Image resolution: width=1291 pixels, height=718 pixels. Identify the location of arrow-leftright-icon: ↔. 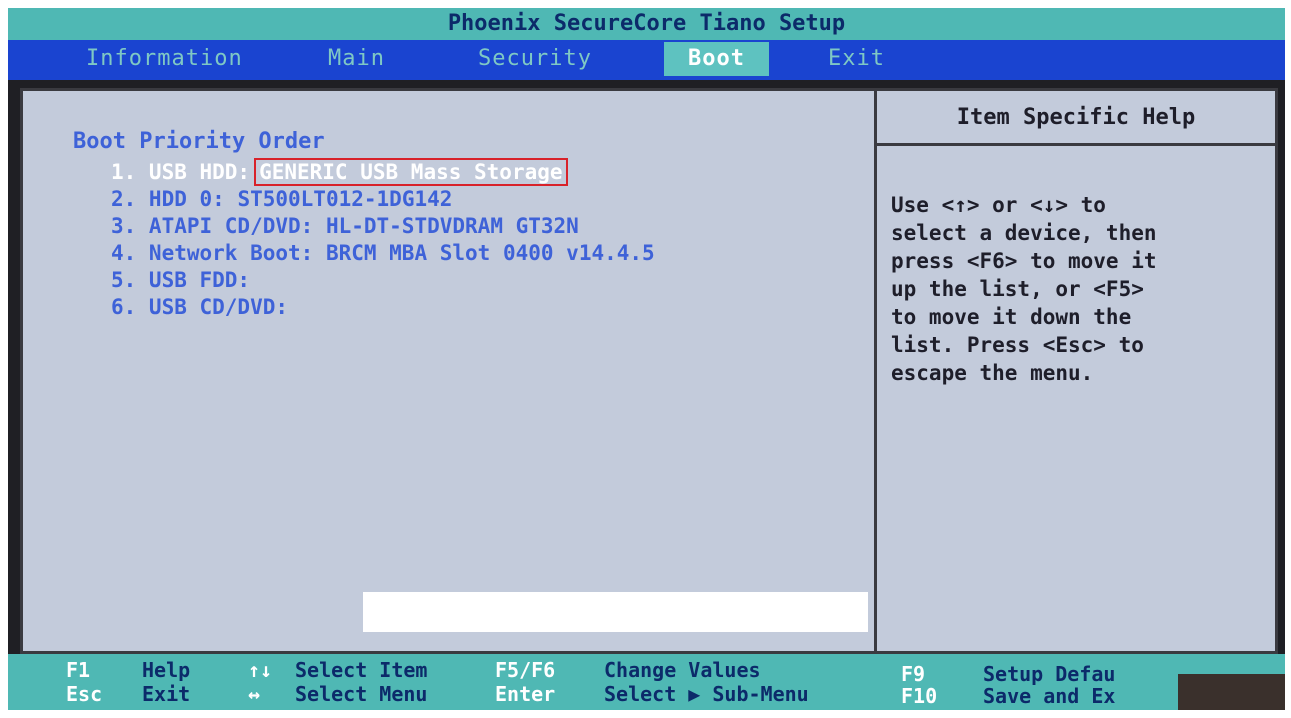
(254, 694).